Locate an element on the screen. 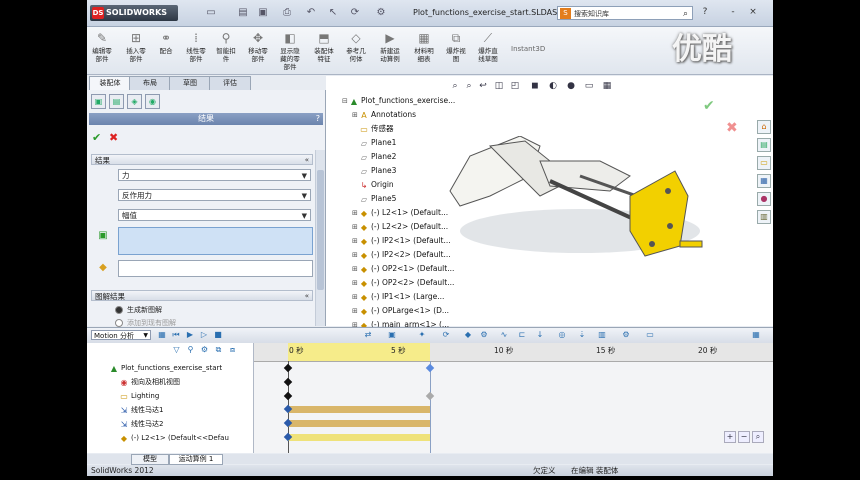 Image resolution: width=860 pixels, height=480 pixels. view-orientation-icon: ◰ is located at coordinates (515, 86).